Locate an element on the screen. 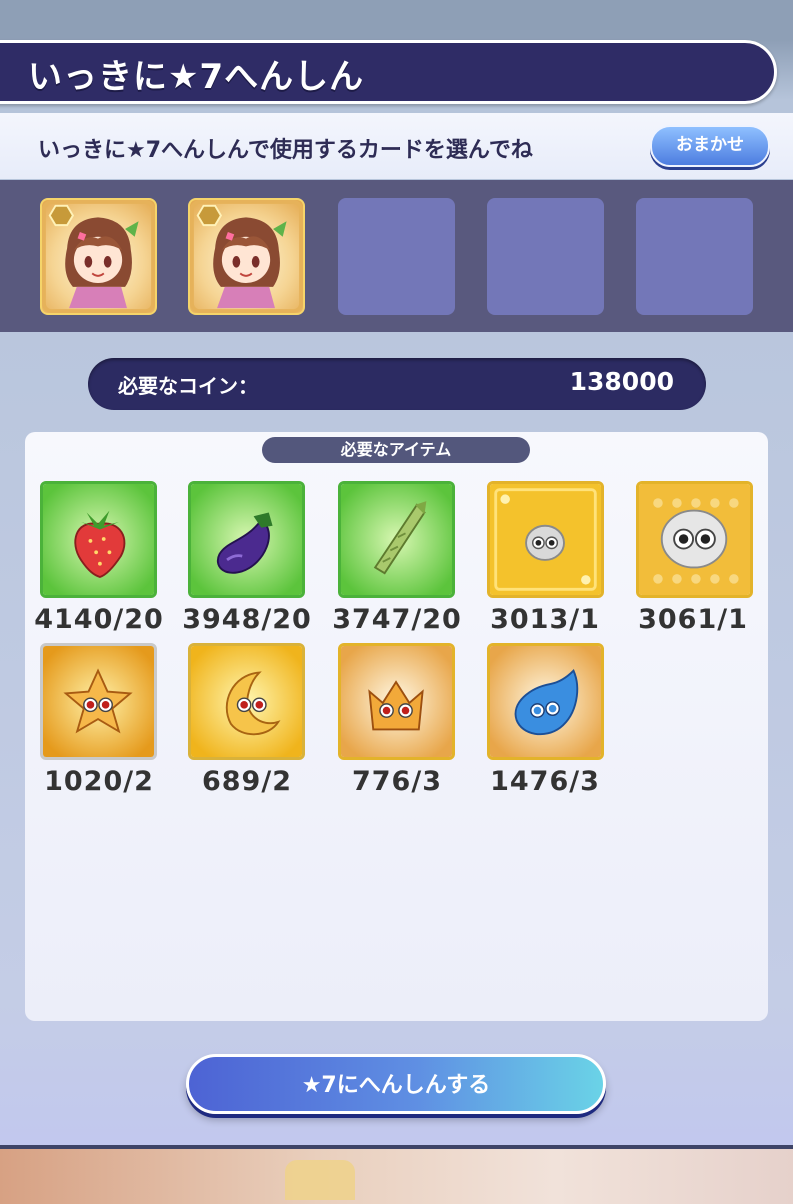 The image size is (793, 1204). item-small-white-puyo is located at coordinates (545, 539).